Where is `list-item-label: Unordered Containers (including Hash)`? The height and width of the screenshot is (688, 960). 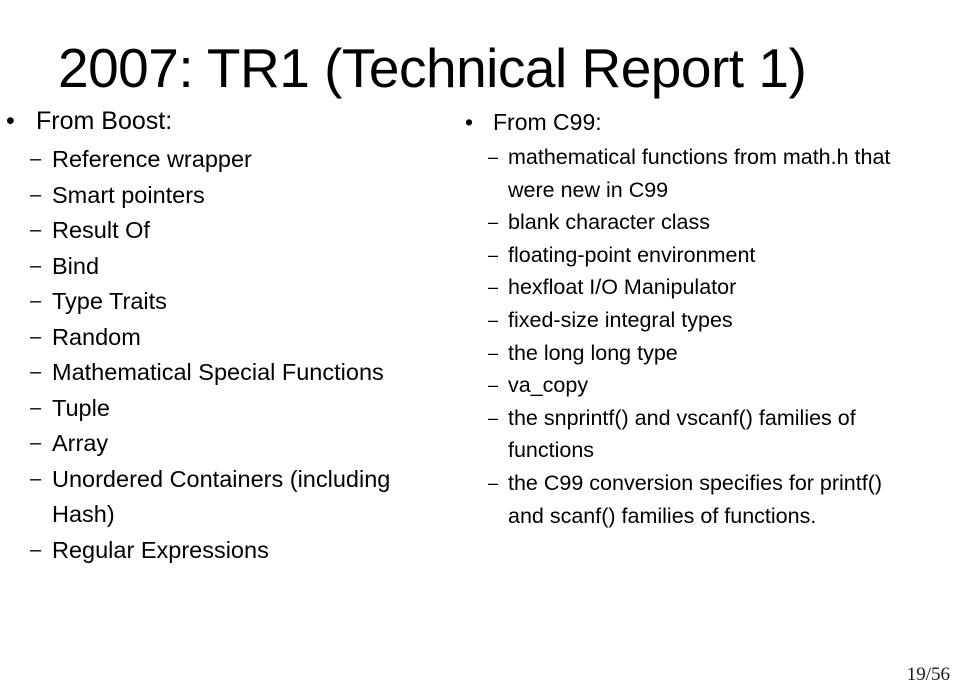
list-item-label: Unordered Containers (including Hash) is located at coordinates (221, 496).